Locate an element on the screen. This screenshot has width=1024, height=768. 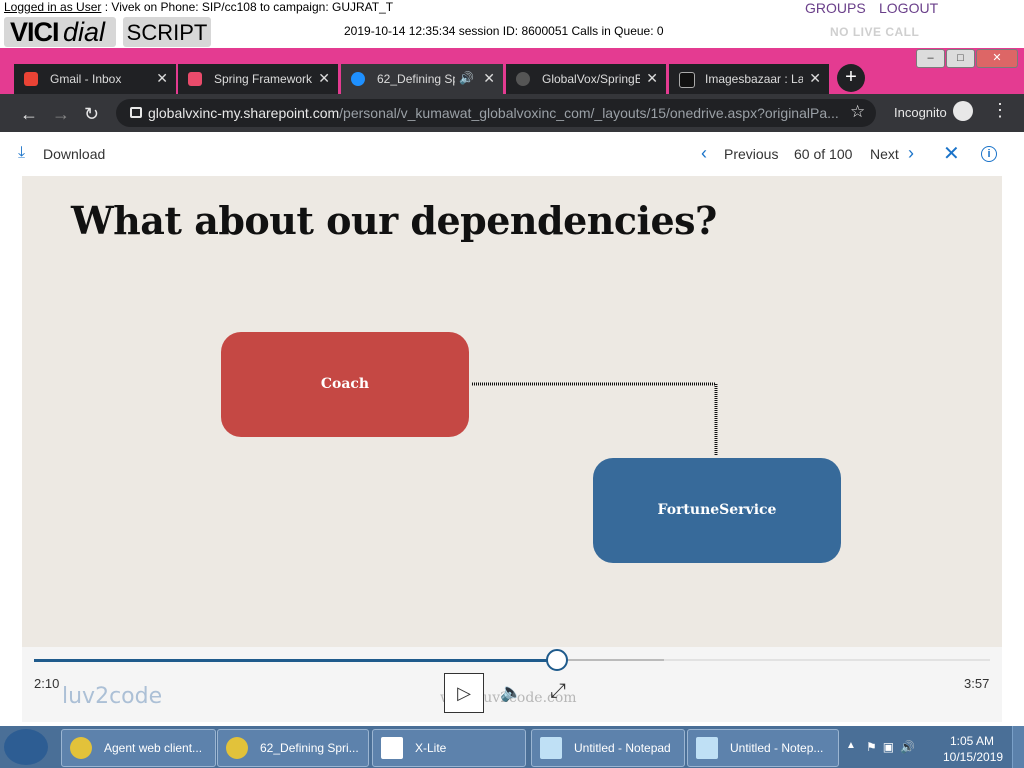
reload-icon: ↻ is located at coordinates (91, 114).